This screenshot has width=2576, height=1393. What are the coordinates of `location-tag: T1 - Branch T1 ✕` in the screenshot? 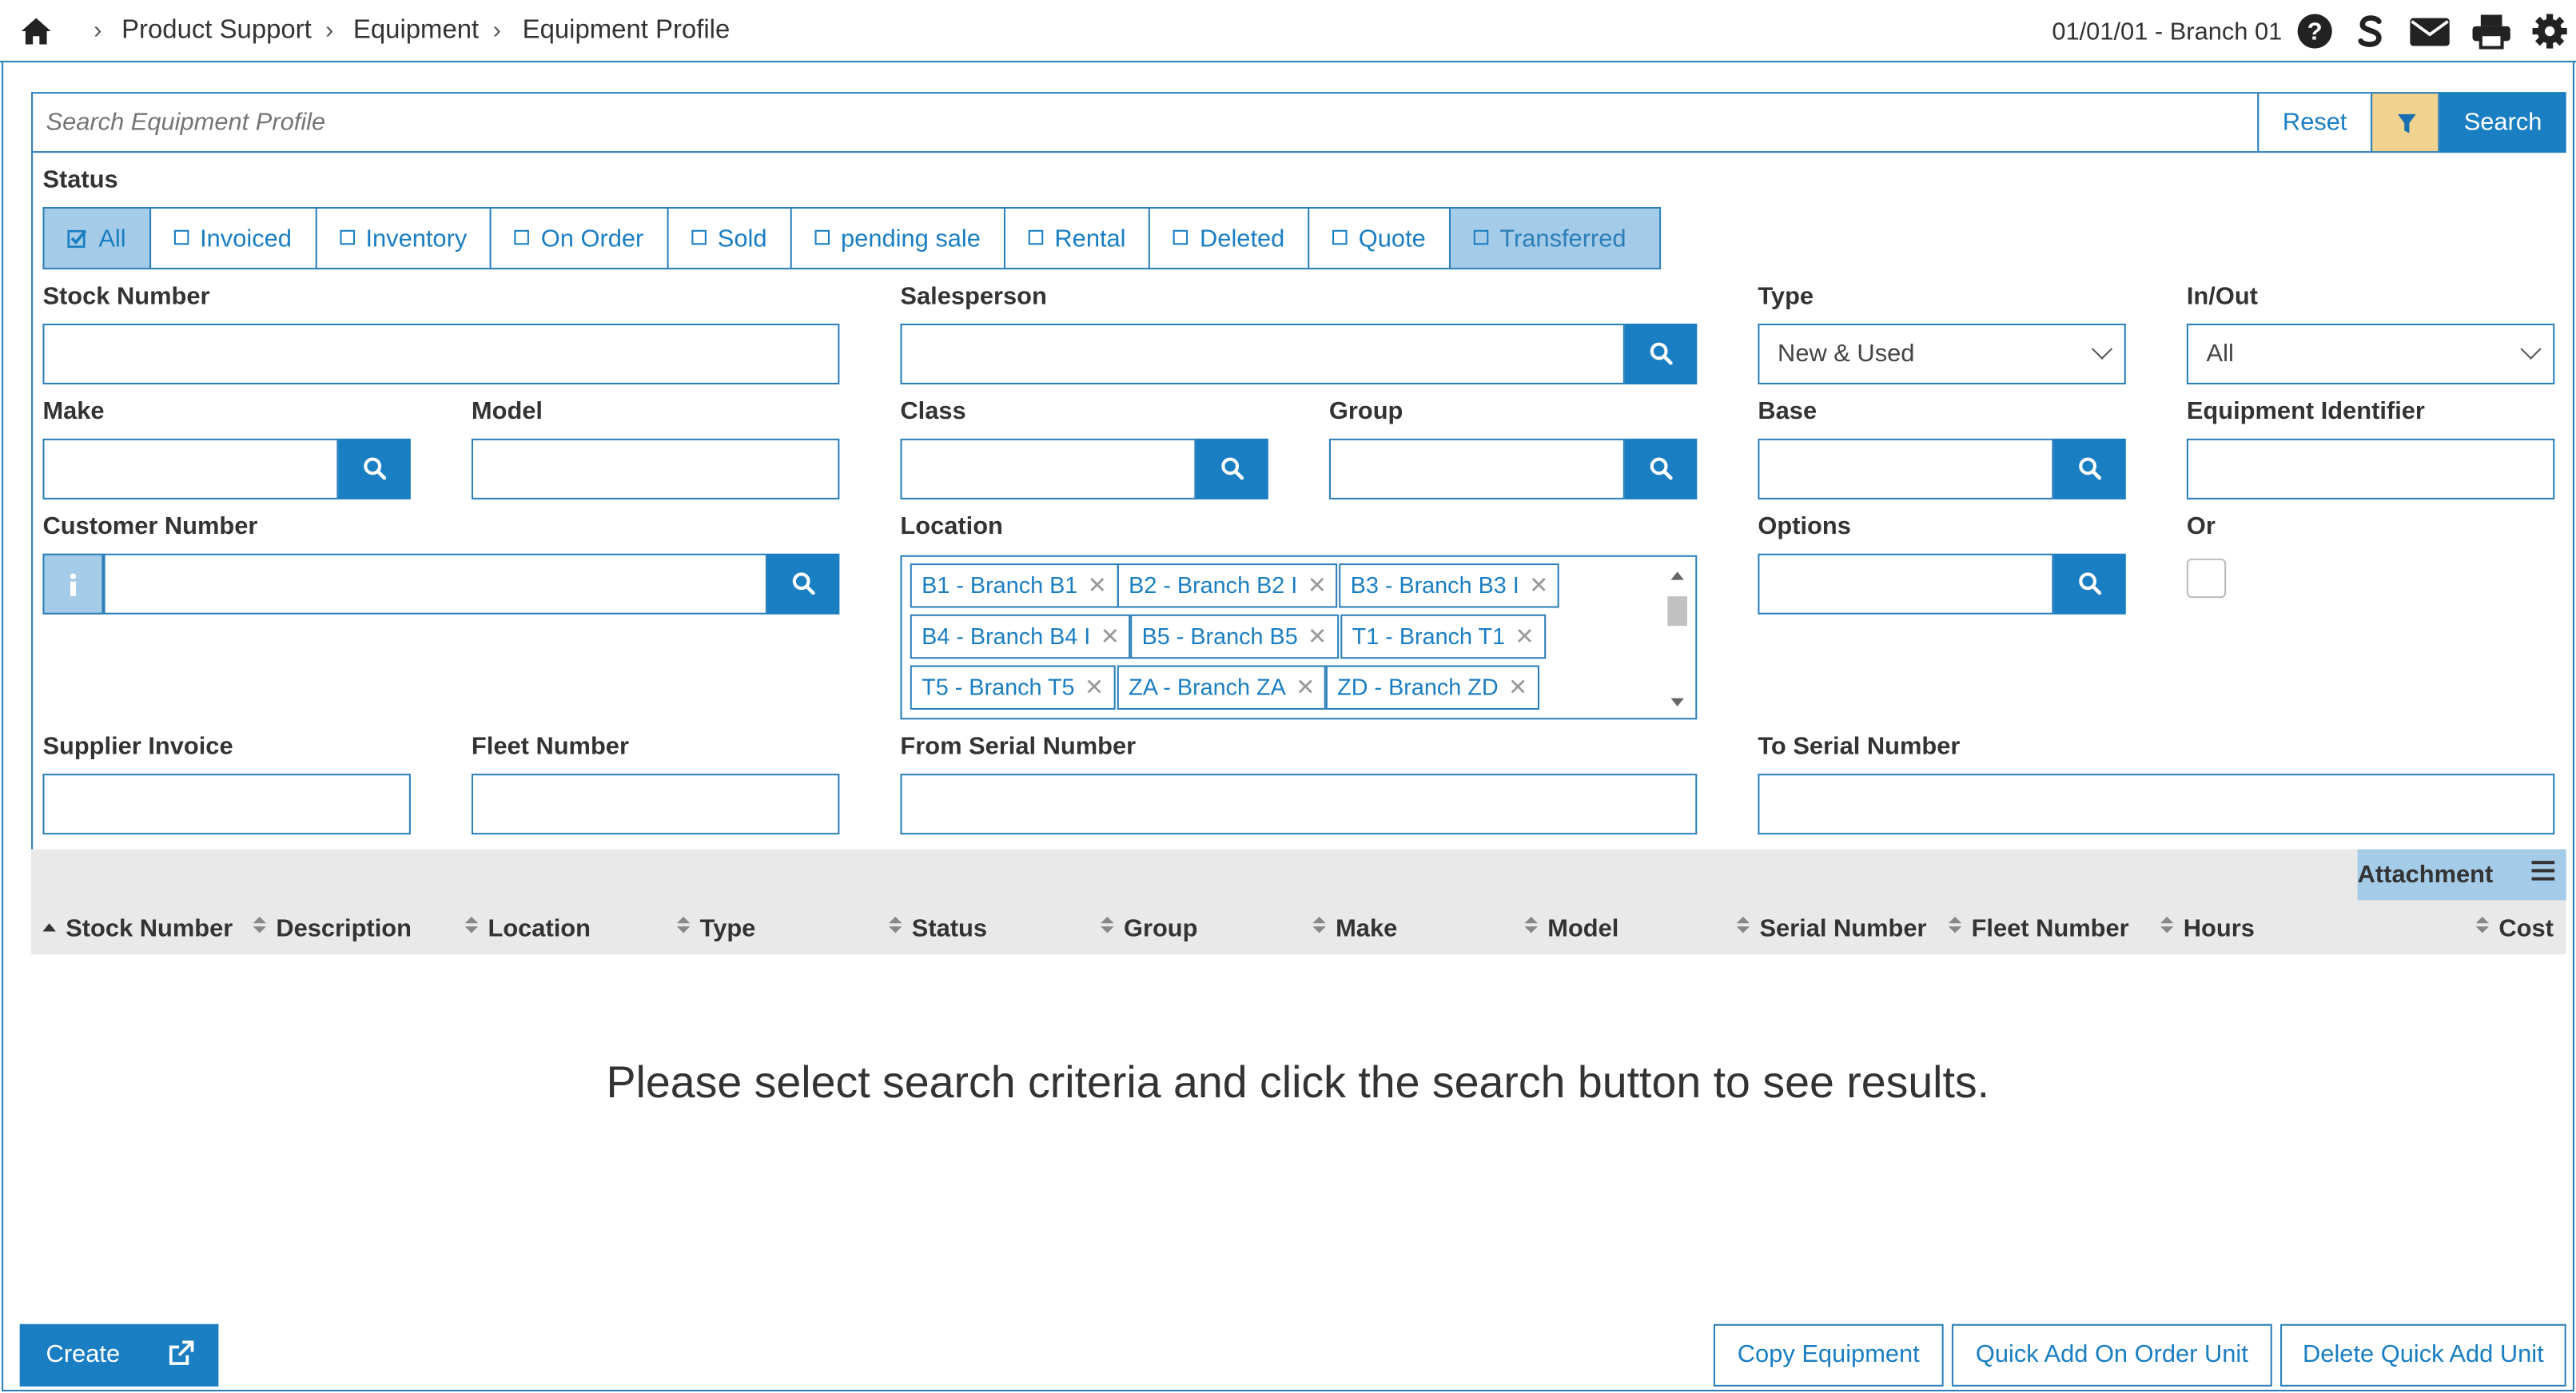 It's located at (1443, 636).